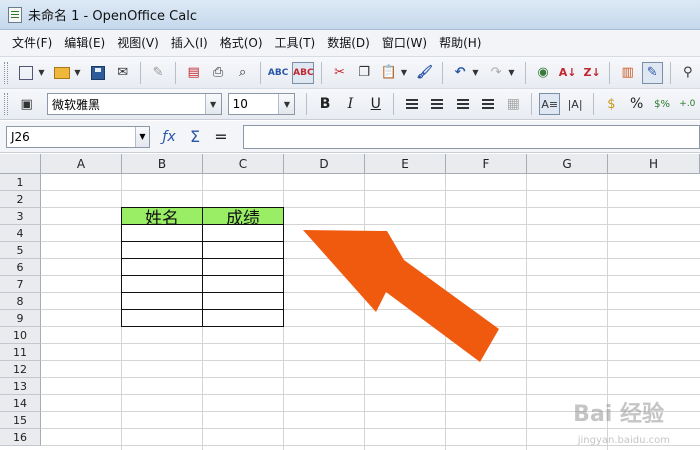 The height and width of the screenshot is (450, 700). Describe the element at coordinates (687, 104) in the screenshot. I see `add-decimal-button: +.0` at that location.